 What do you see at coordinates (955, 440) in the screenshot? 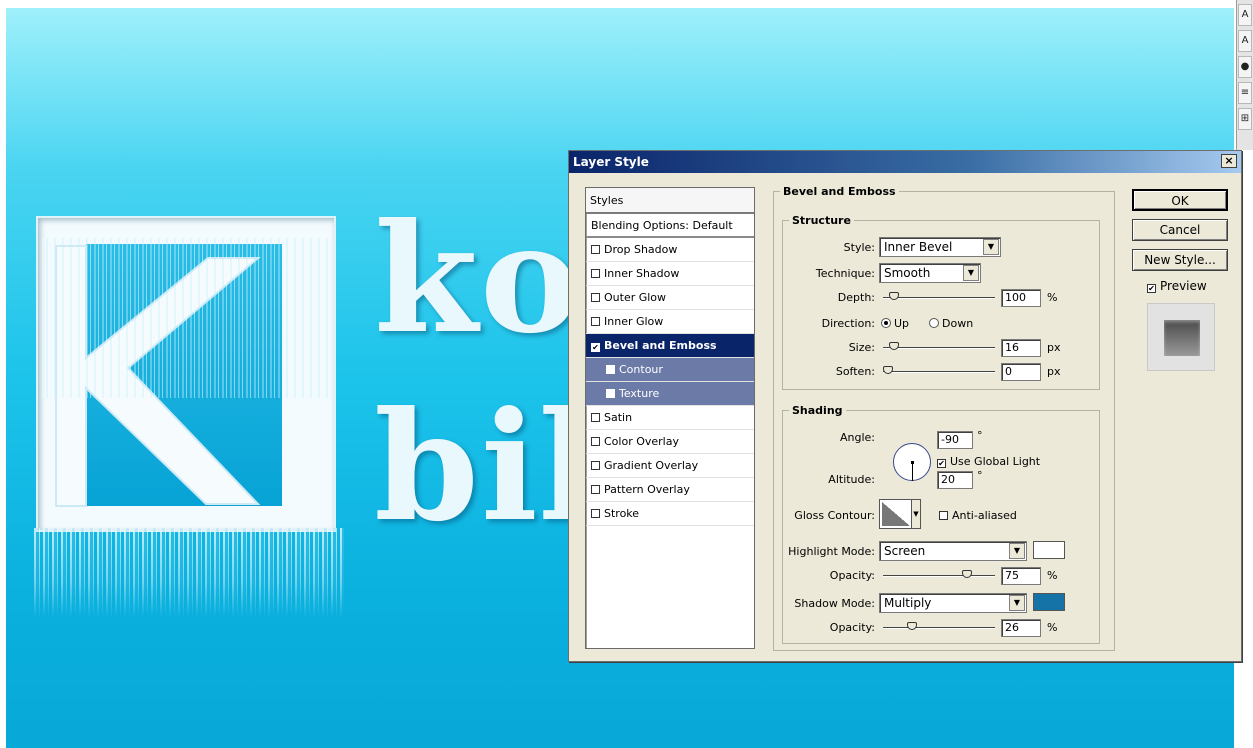
I see `angle-input: -90` at bounding box center [955, 440].